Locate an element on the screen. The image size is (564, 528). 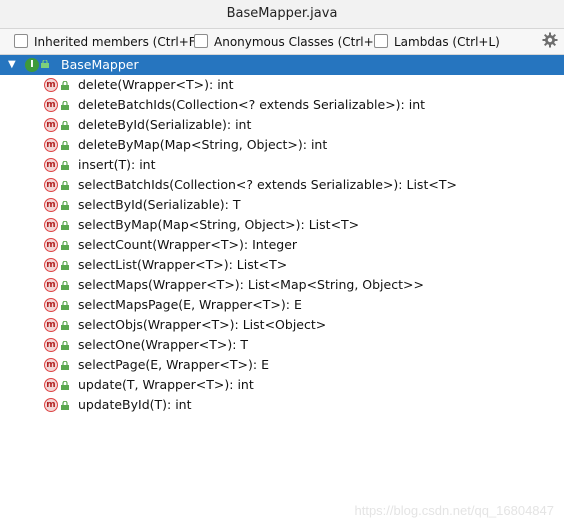
tree-method-row: m selectPage(E, Wrapper<T>): E is located at coordinates (282, 365).